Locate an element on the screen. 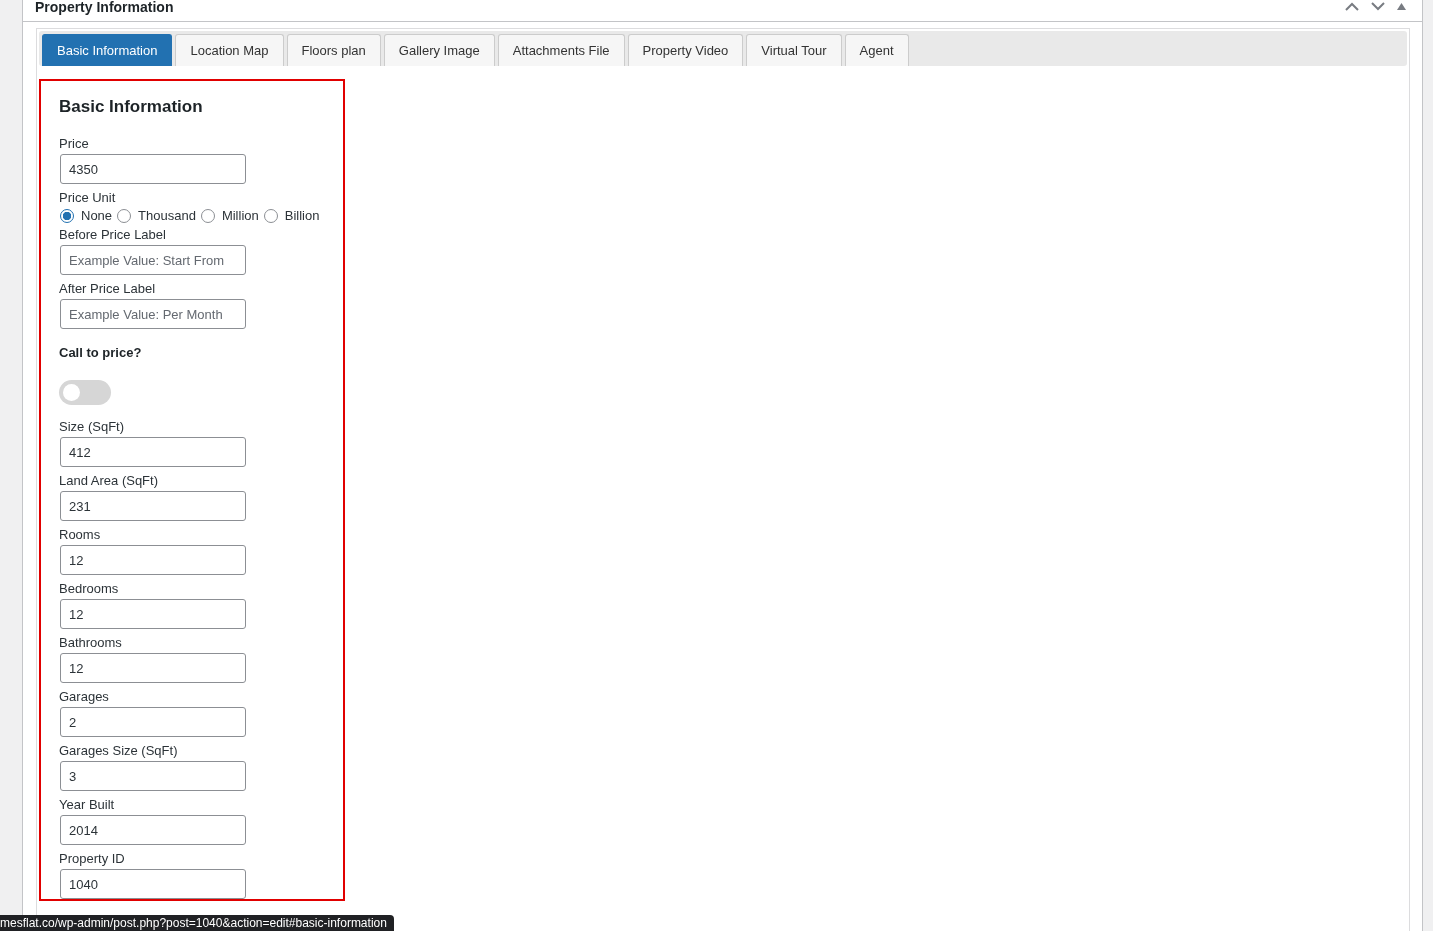 The image size is (1433, 931). toggle-switch is located at coordinates (85, 392).